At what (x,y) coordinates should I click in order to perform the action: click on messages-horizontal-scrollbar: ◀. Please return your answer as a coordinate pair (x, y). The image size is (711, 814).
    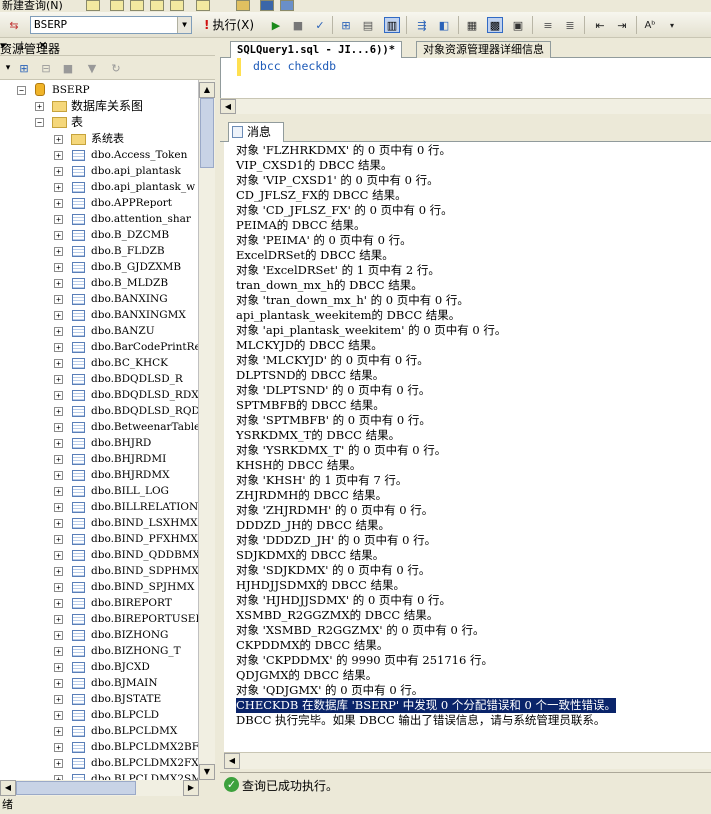
    Looking at the image, I should click on (467, 760).